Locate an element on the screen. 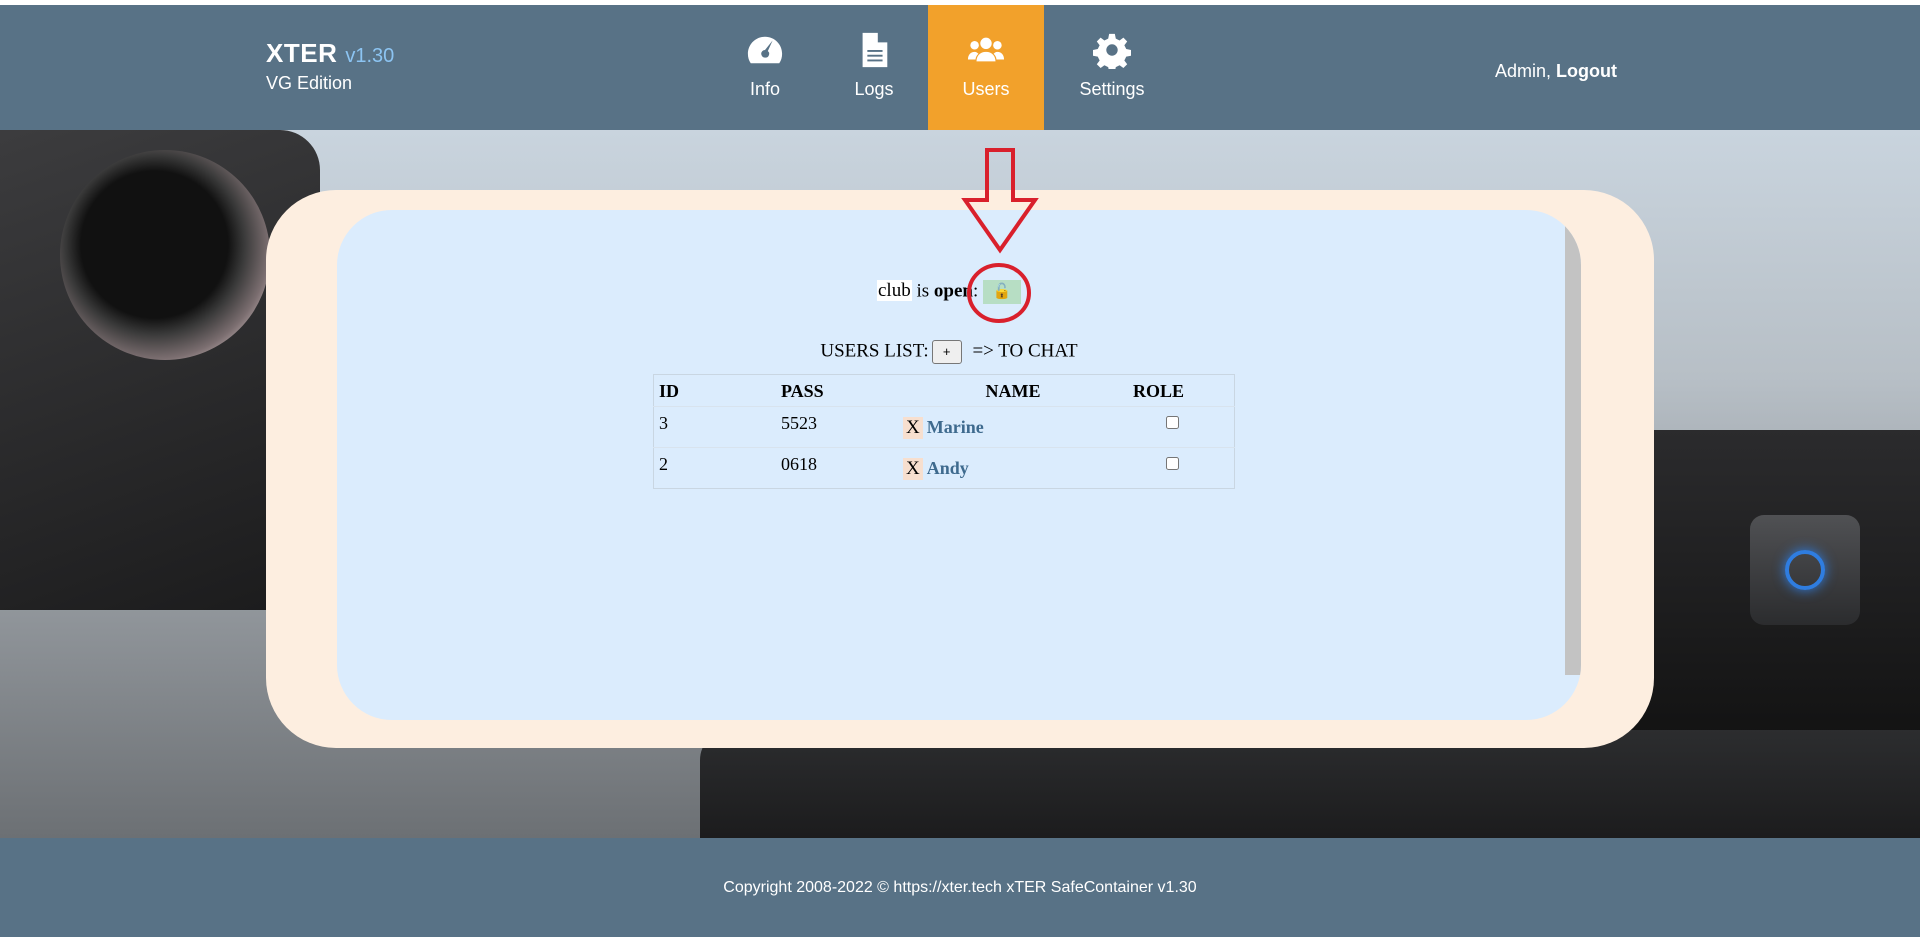 This screenshot has width=1920, height=937. users-list-header: USERS LIST: + => TO CHAT is located at coordinates (949, 352).